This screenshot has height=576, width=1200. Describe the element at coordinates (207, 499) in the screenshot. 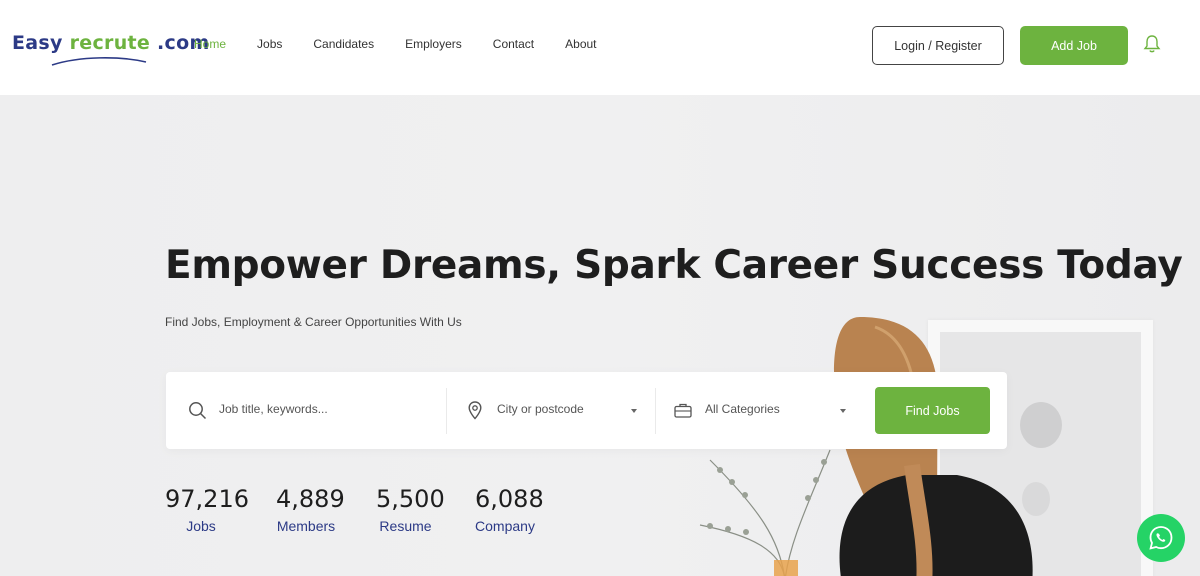

I see `stat-value: 97,216` at that location.